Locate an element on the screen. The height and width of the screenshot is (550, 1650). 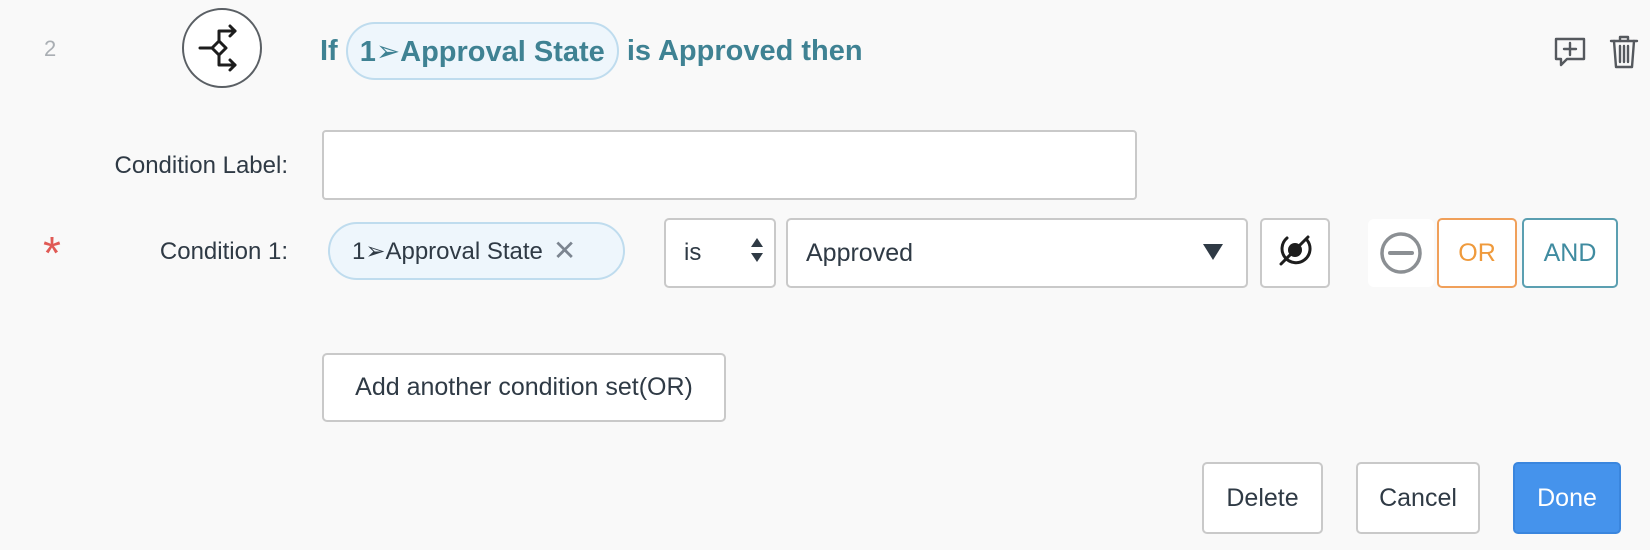
branch-decision-icon is located at coordinates (222, 48).